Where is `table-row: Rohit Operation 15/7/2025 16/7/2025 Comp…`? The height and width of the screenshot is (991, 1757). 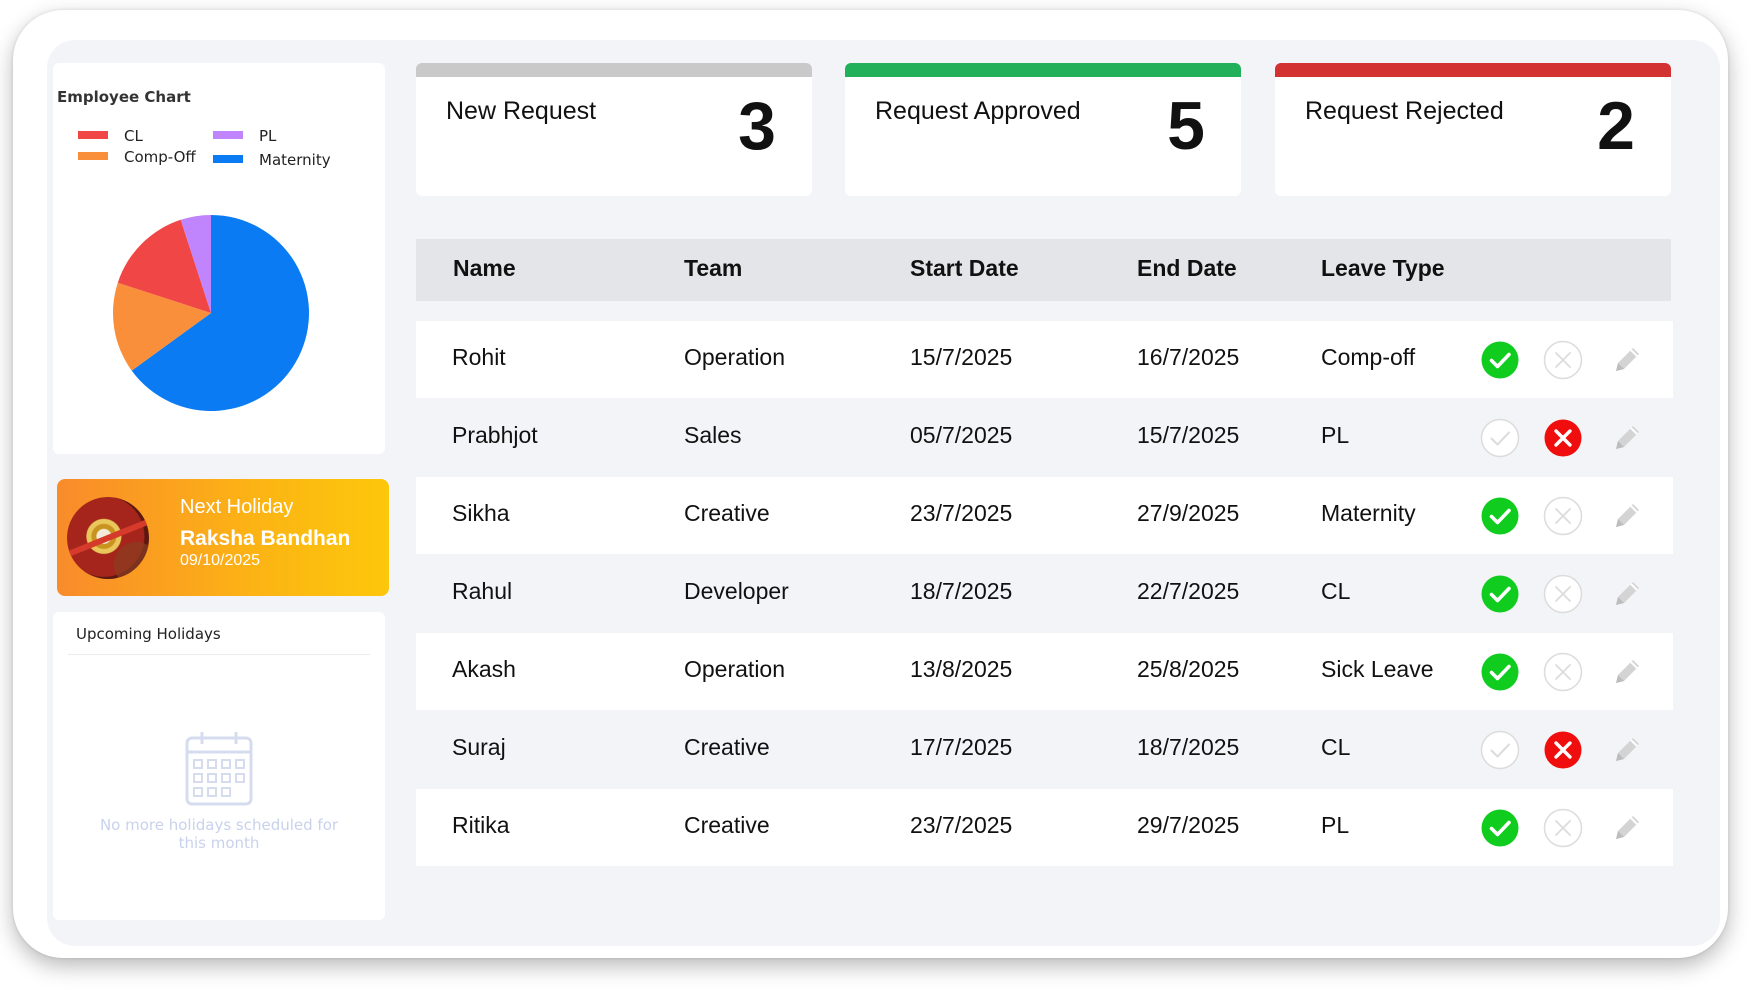
table-row: Rohit Operation 15/7/2025 16/7/2025 Comp… is located at coordinates (1044, 359).